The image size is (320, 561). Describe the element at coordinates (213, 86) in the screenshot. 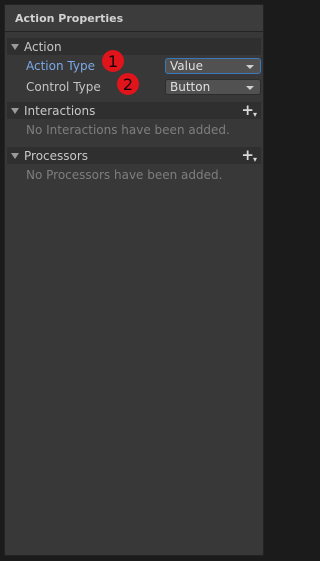

I see `control-type-dropdown: Button` at that location.